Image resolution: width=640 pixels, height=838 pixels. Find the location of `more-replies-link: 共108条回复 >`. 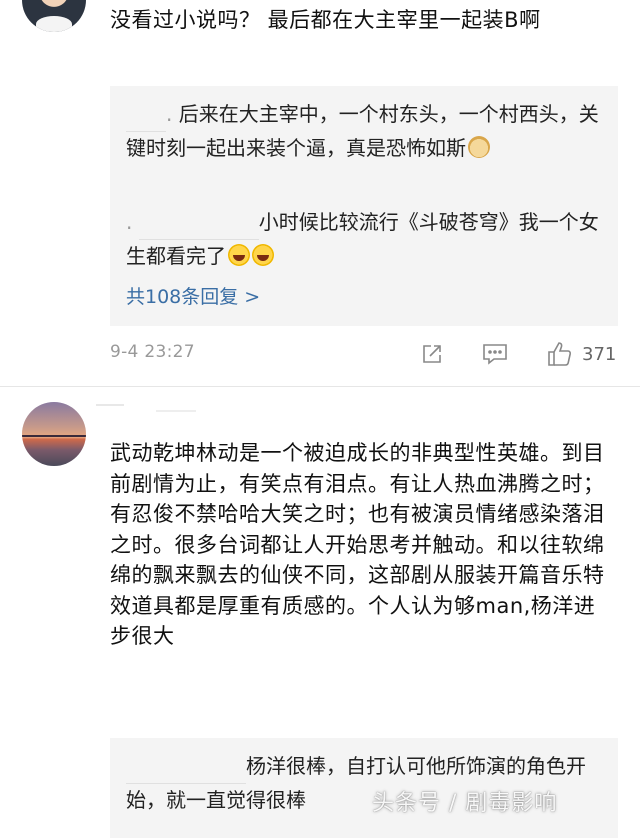

more-replies-link: 共108条回复 > is located at coordinates (193, 297).